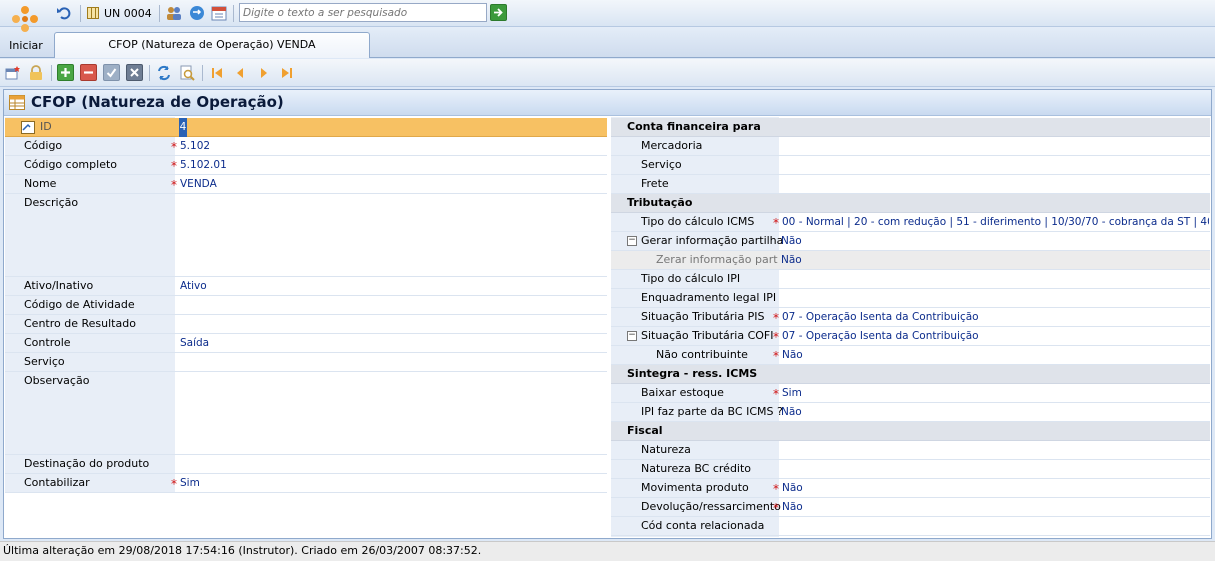  Describe the element at coordinates (183, 127) in the screenshot. I see `id-value: 4` at that location.